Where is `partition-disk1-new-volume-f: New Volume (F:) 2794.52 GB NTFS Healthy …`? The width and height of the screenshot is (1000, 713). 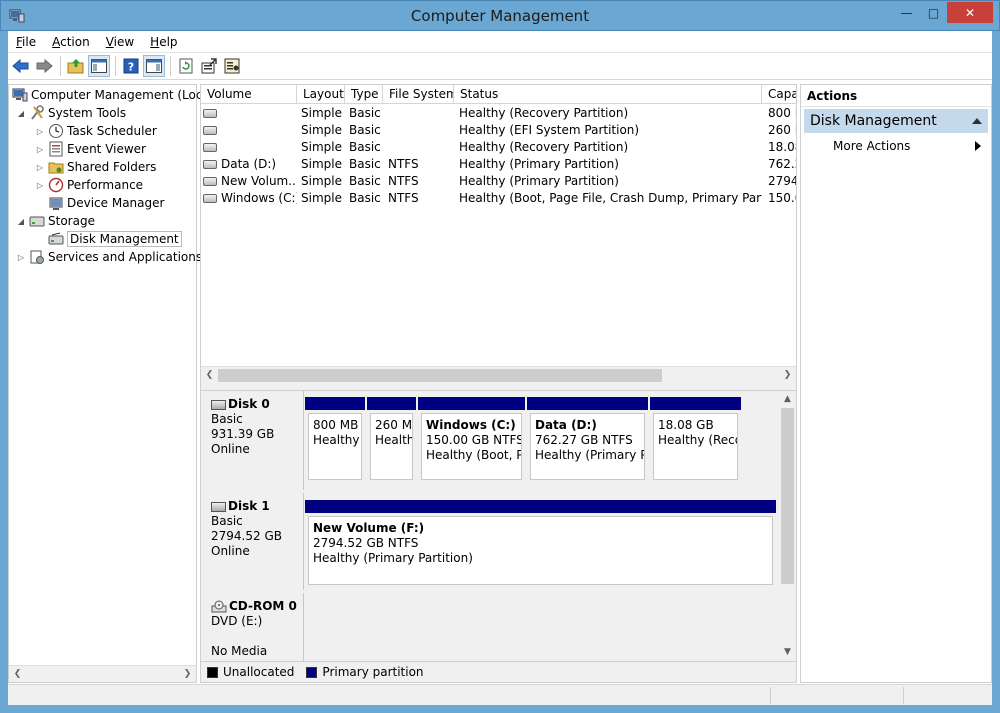
partition-disk1-new-volume-f: New Volume (F:) 2794.52 GB NTFS Healthy … is located at coordinates (540, 544).